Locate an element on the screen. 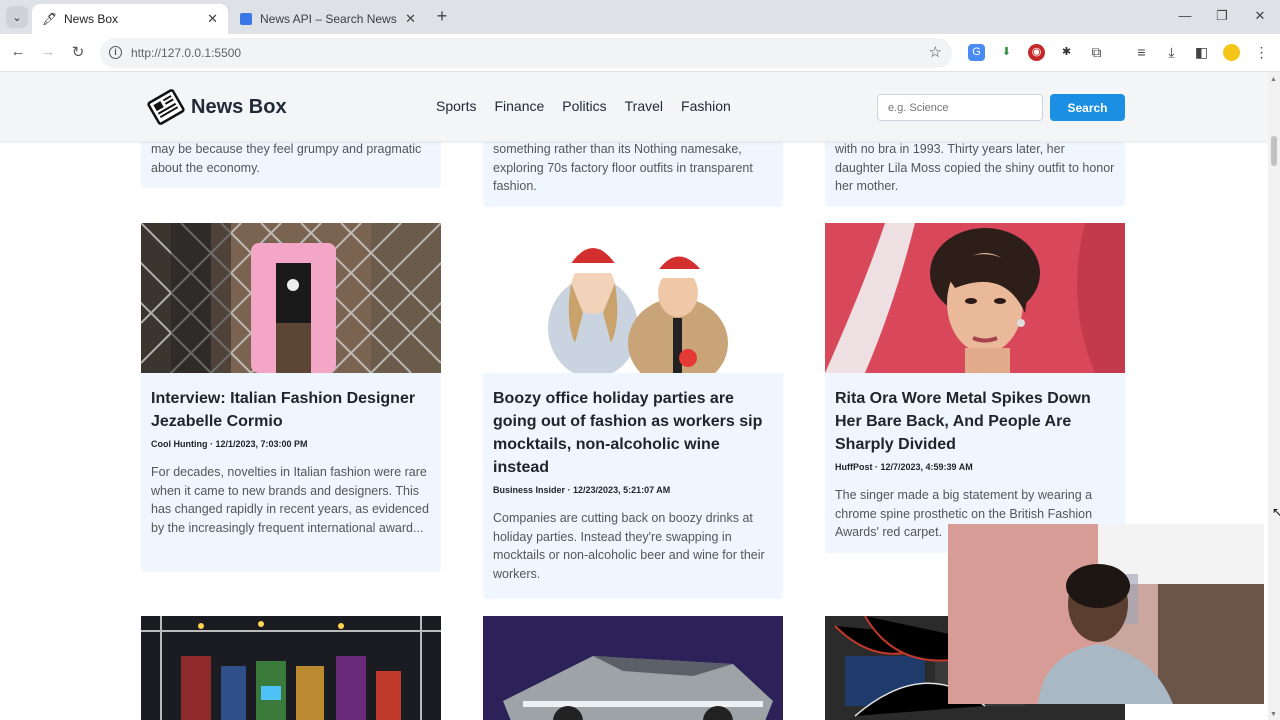 The image size is (1280, 720). downloads-icon: ⤓ is located at coordinates (1171, 52).